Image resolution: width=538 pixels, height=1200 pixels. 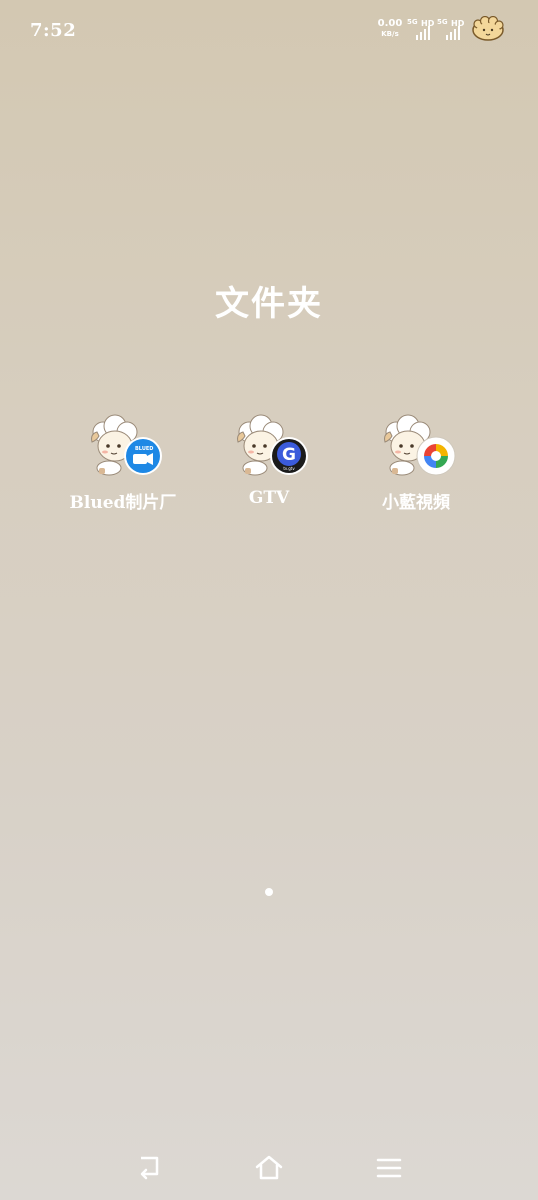 I want to click on network-speed-value: 0.00, so click(x=390, y=23).